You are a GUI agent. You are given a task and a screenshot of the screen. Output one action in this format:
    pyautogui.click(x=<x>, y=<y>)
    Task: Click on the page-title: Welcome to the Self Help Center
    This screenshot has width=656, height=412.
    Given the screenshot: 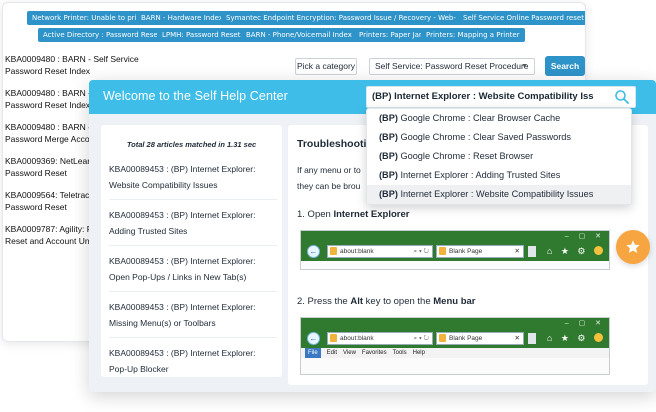 What is the action you would take?
    pyautogui.click(x=195, y=96)
    